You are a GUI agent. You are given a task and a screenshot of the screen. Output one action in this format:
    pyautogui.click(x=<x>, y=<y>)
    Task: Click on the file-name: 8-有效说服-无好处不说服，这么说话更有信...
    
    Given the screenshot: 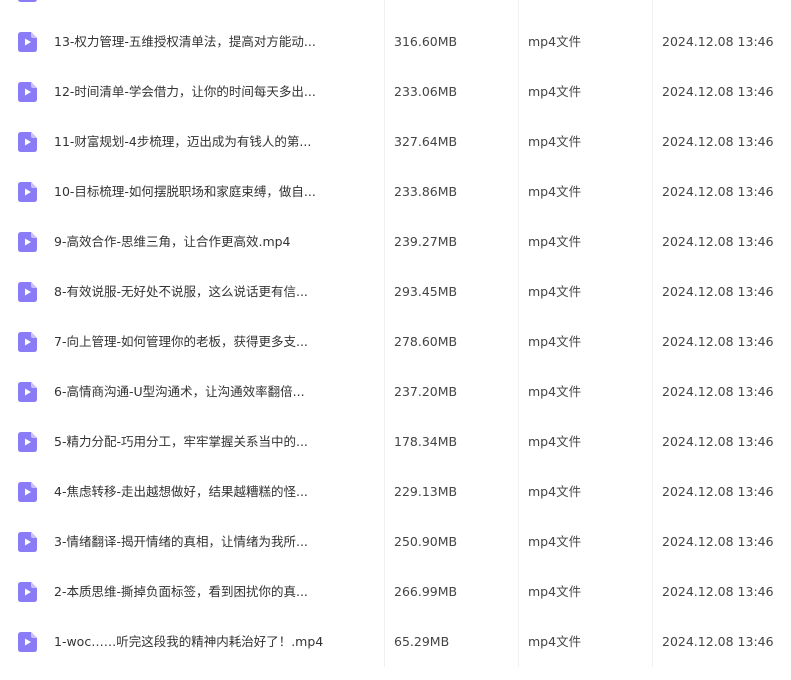 What is the action you would take?
    pyautogui.click(x=214, y=292)
    